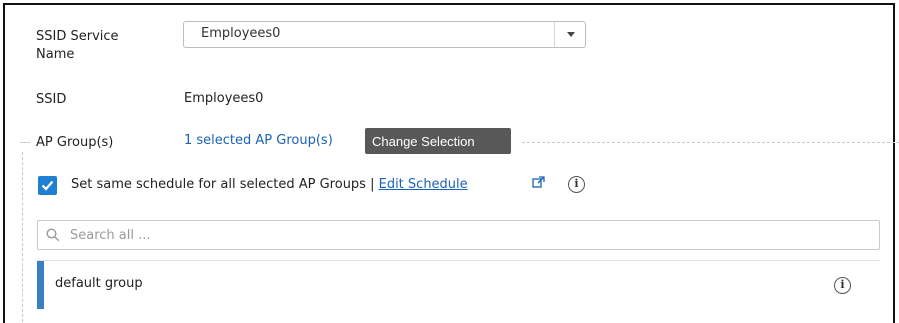  Describe the element at coordinates (571, 34) in the screenshot. I see `chevron-down-icon` at that location.